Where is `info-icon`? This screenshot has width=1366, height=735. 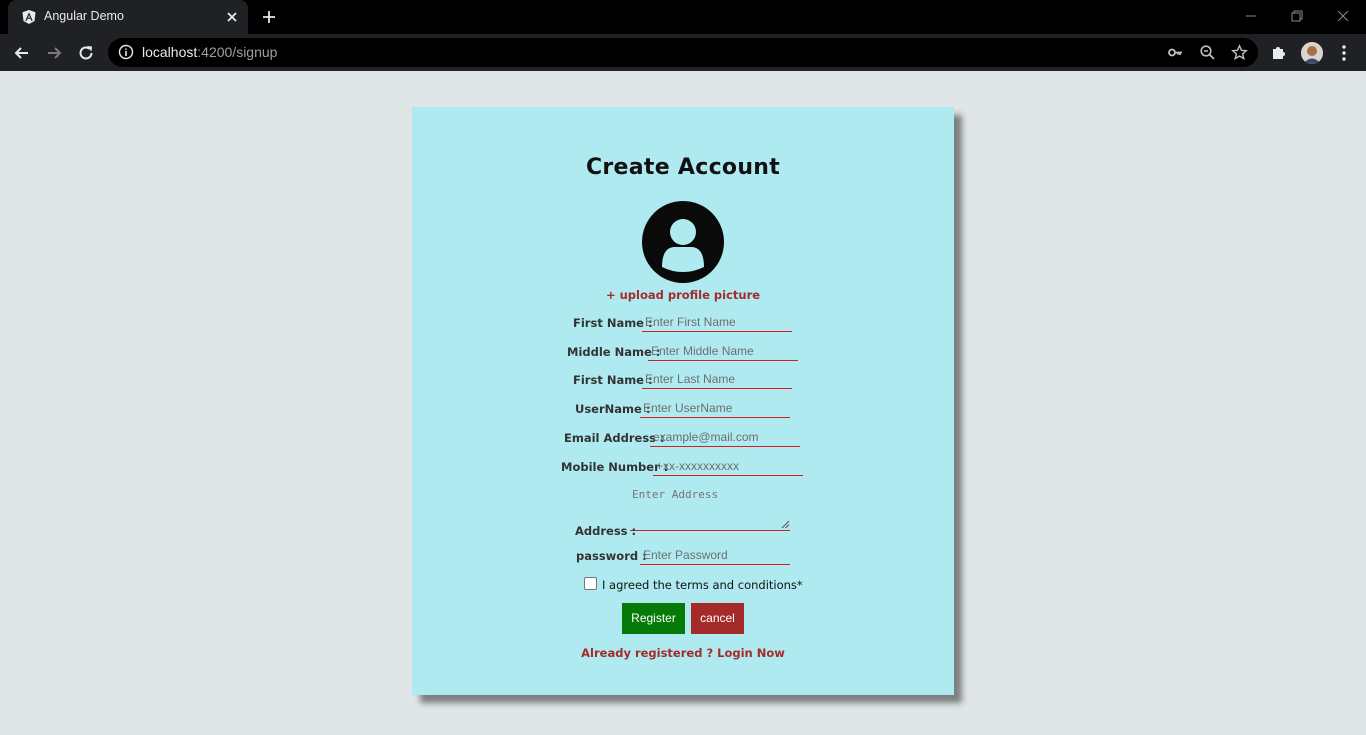
info-icon is located at coordinates (126, 52).